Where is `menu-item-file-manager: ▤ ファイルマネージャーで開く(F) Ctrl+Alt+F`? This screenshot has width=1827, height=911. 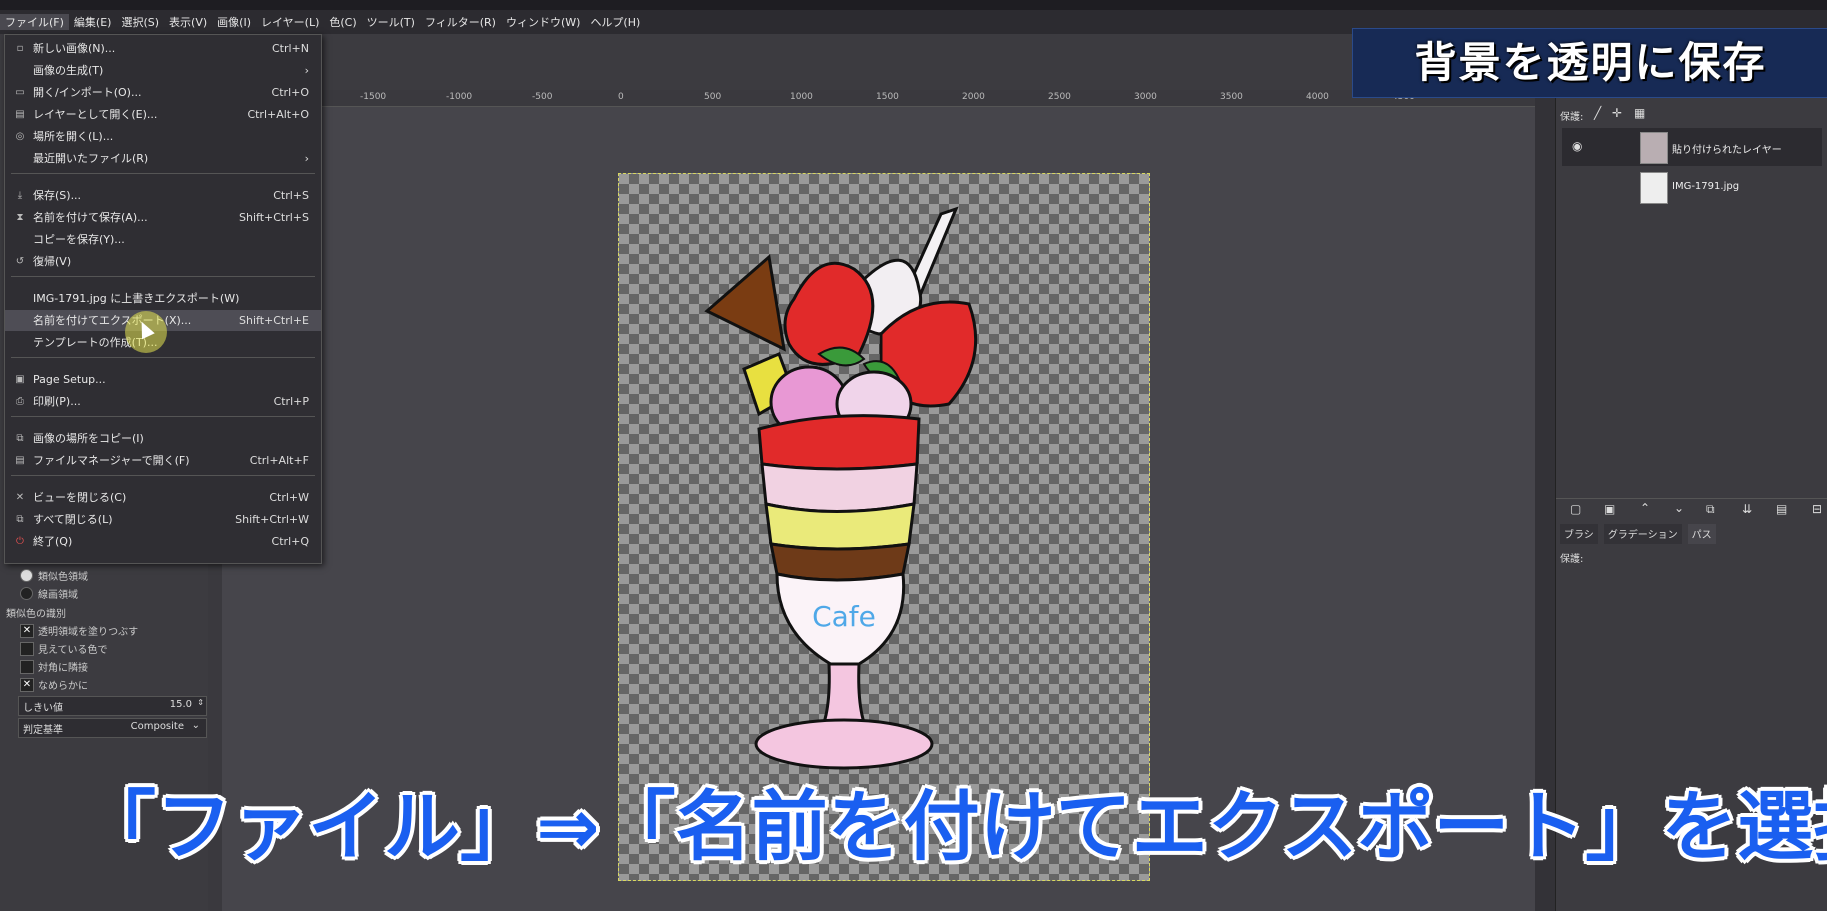
menu-item-file-manager: ▤ ファイルマネージャーで開く(F) Ctrl+Alt+F is located at coordinates (163, 460).